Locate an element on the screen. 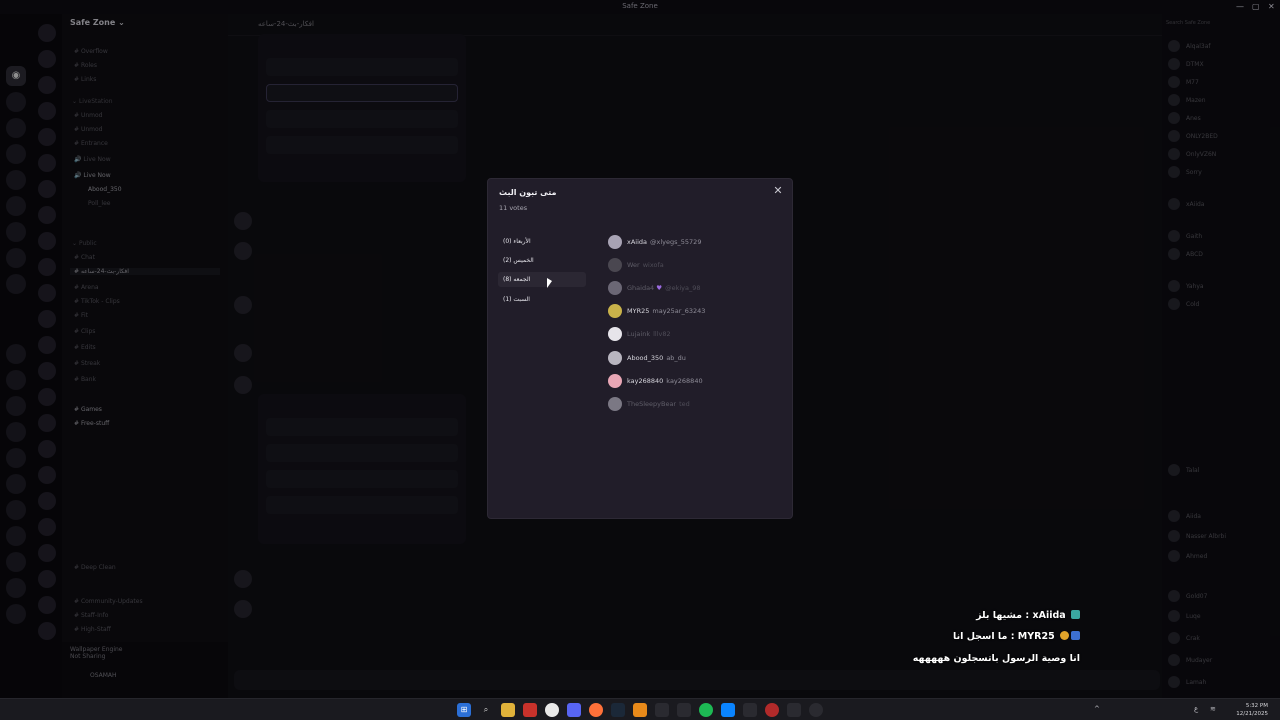 The width and height of the screenshot is (1280, 720). voter-row: MYR25 may25ar_63243 is located at coordinates (698, 312).